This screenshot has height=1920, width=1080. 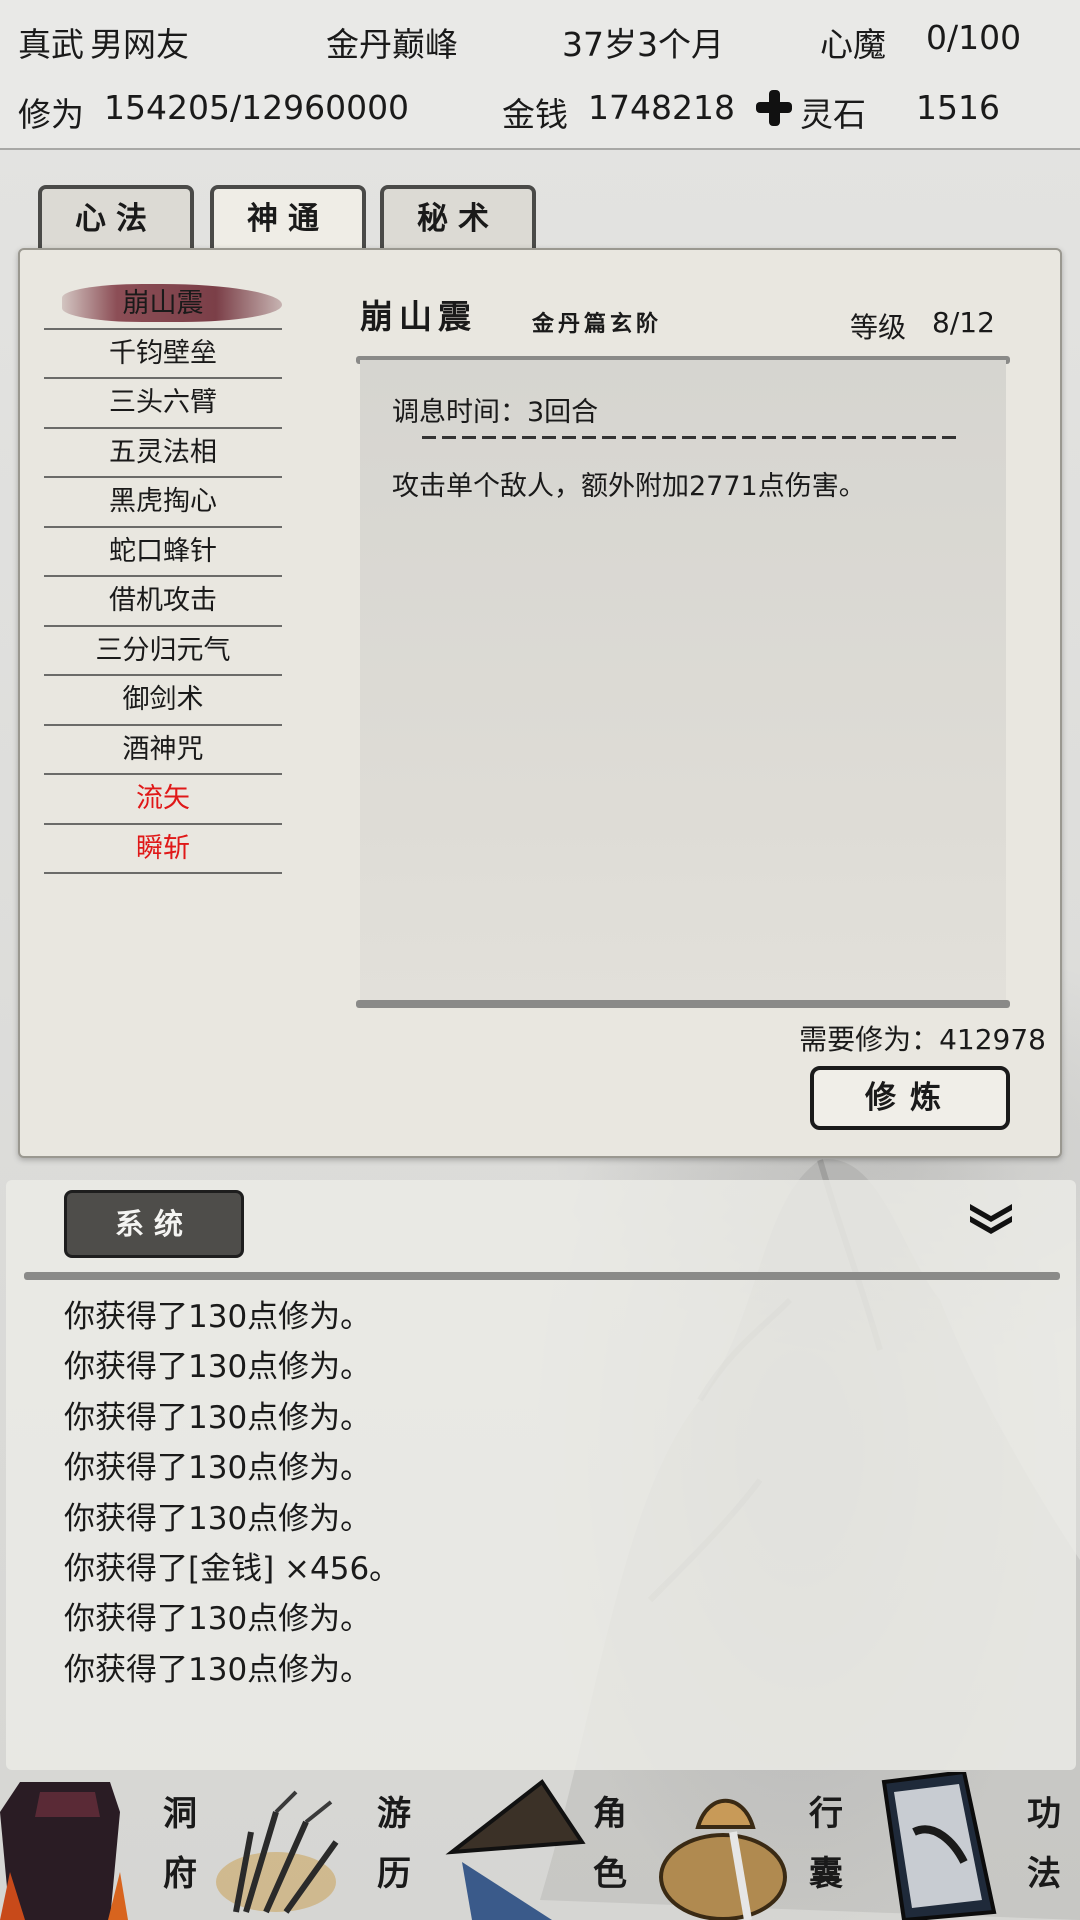 What do you see at coordinates (991, 1218) in the screenshot?
I see `chevron-double-down-icon` at bounding box center [991, 1218].